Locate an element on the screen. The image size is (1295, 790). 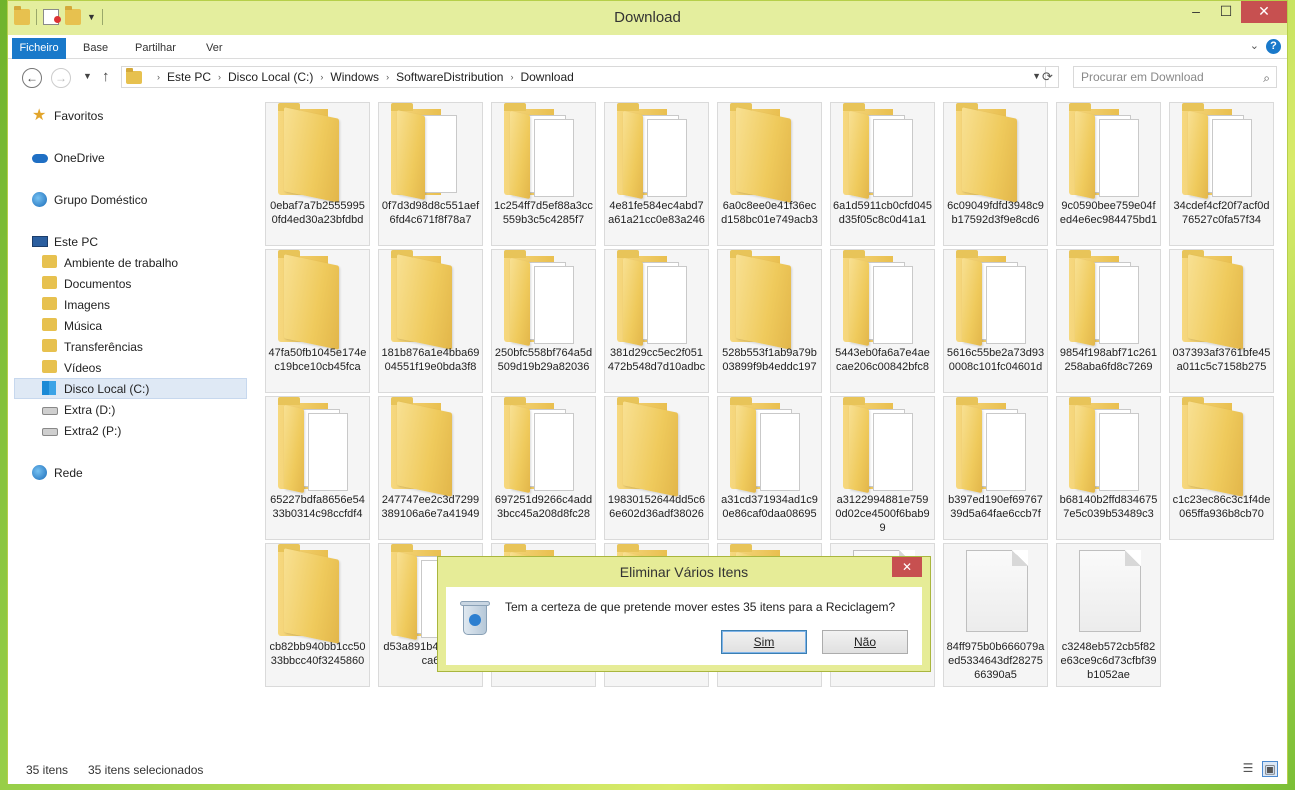
videos-folder-icon is located at coordinates (50, 367).